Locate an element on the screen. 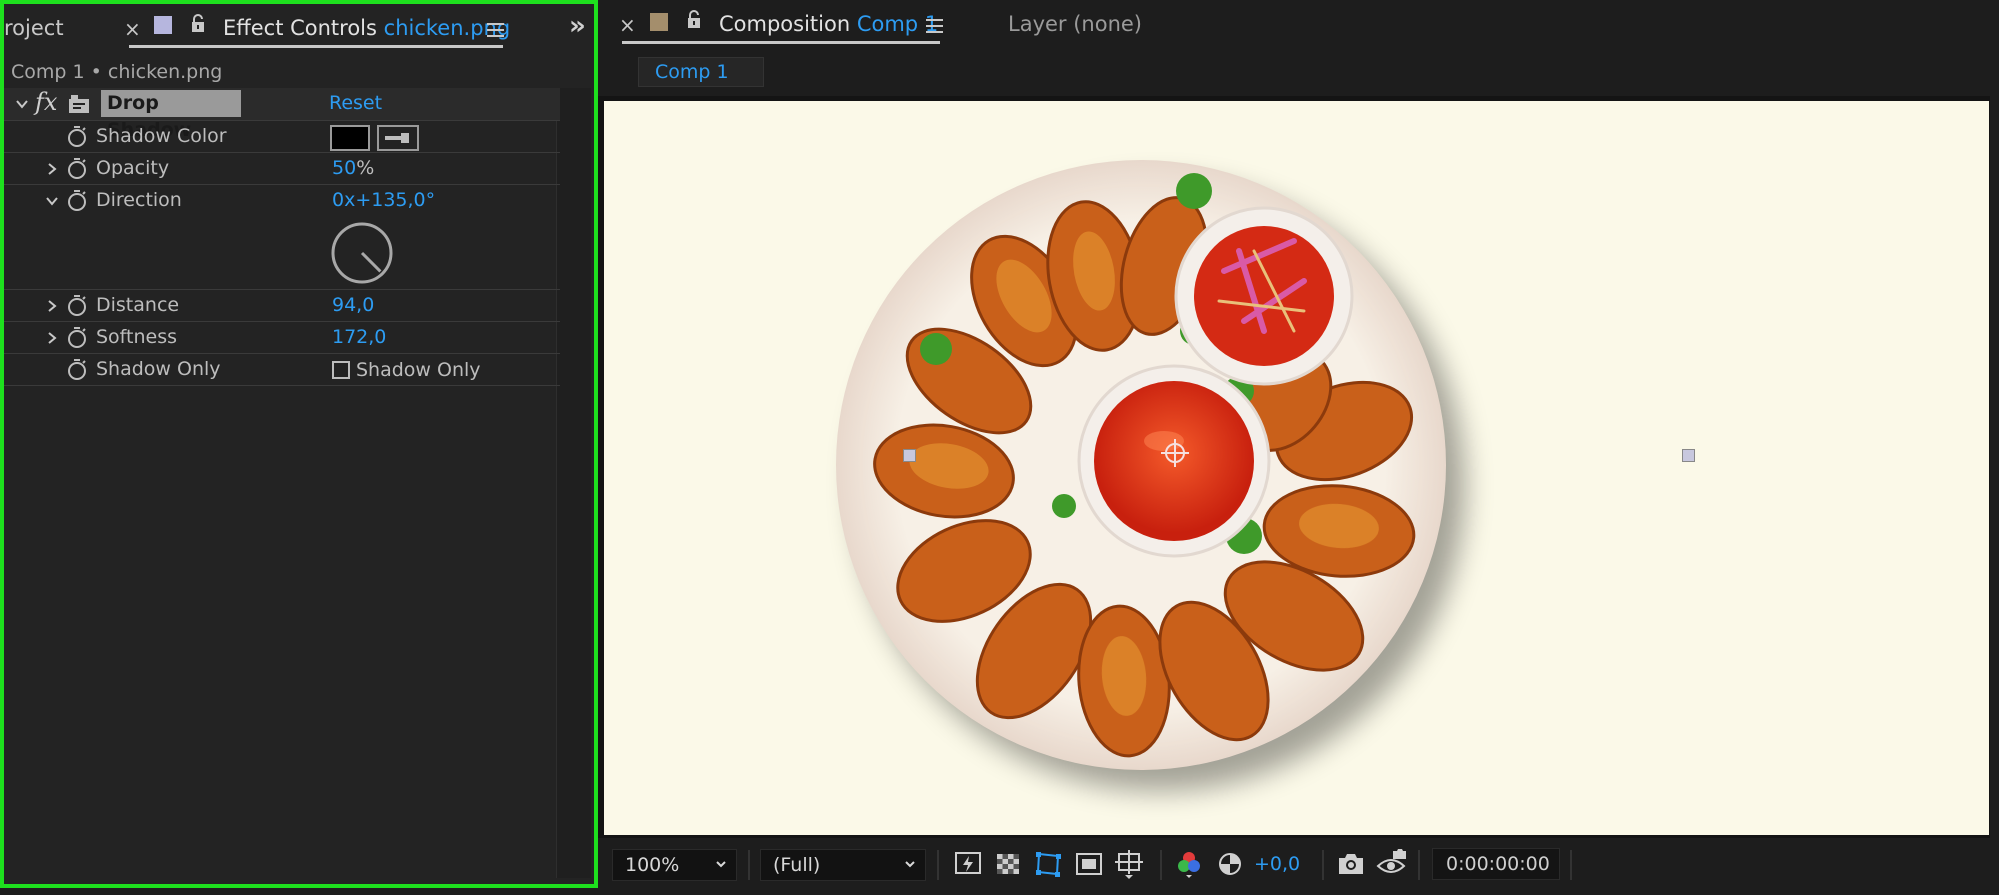  timecode-value: 0:00:00:00 is located at coordinates (1498, 864).